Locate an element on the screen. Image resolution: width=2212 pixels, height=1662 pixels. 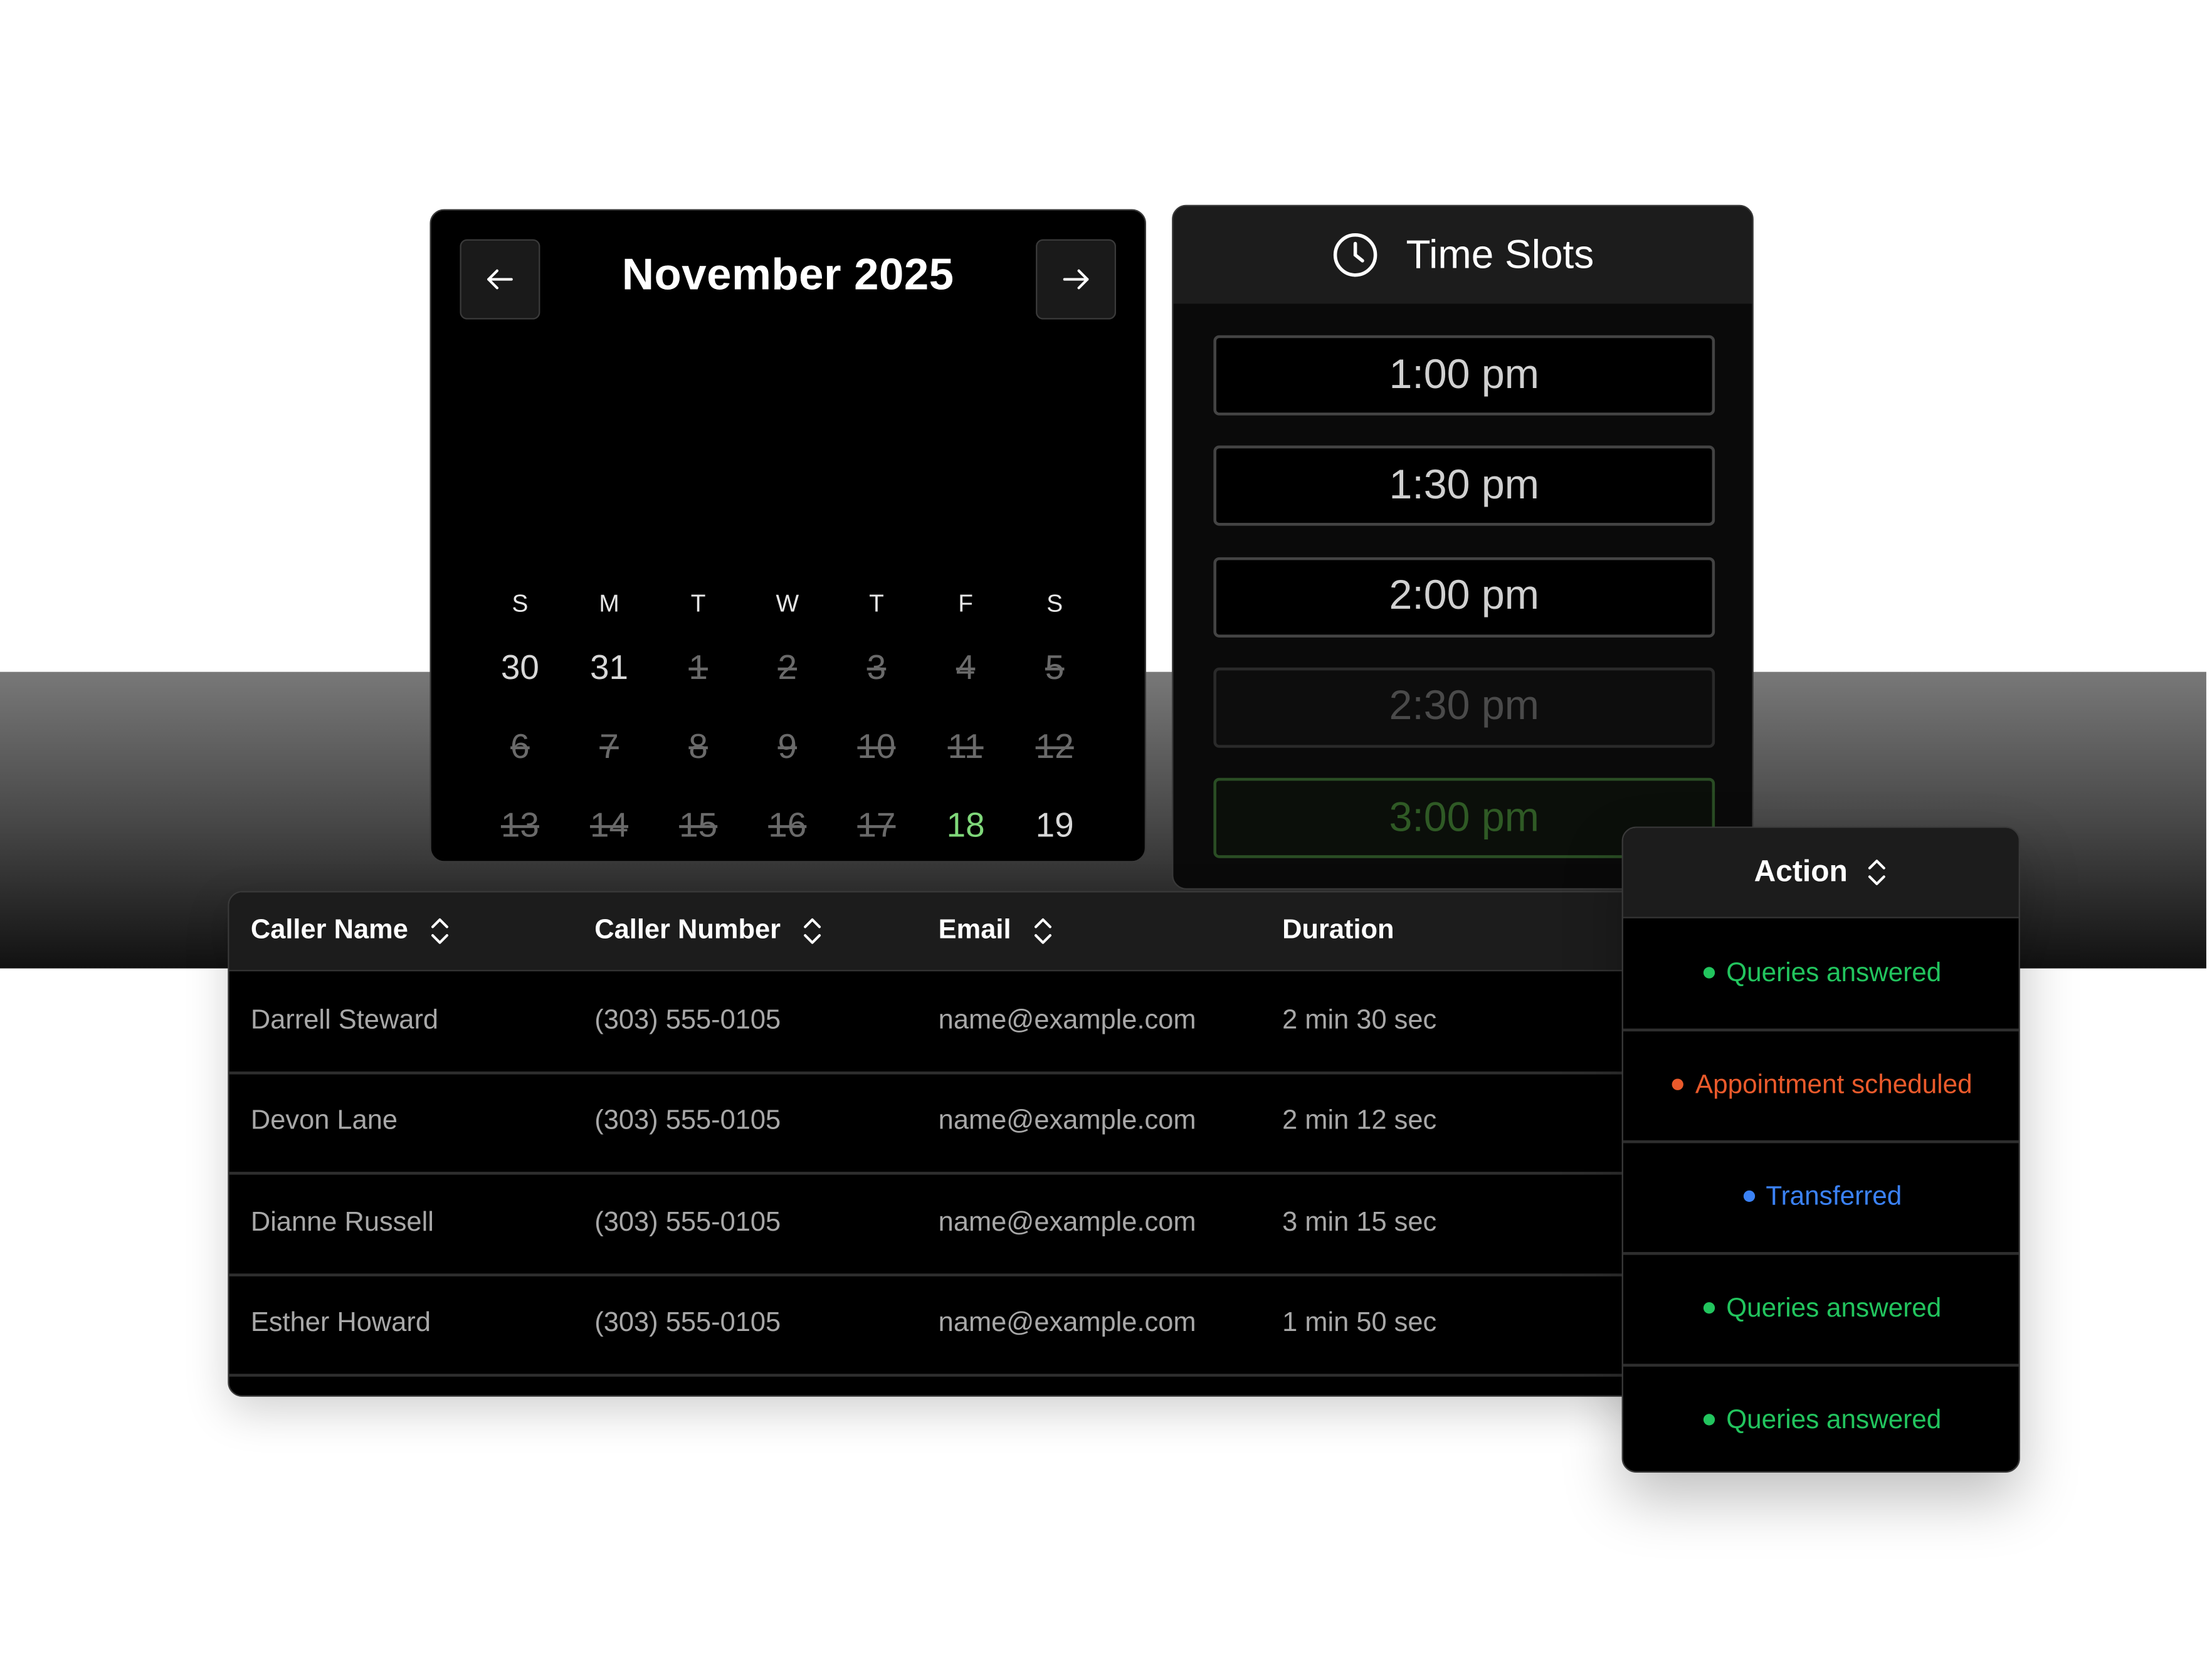
table-cell: Esther Howard is located at coordinates (340, 1322).